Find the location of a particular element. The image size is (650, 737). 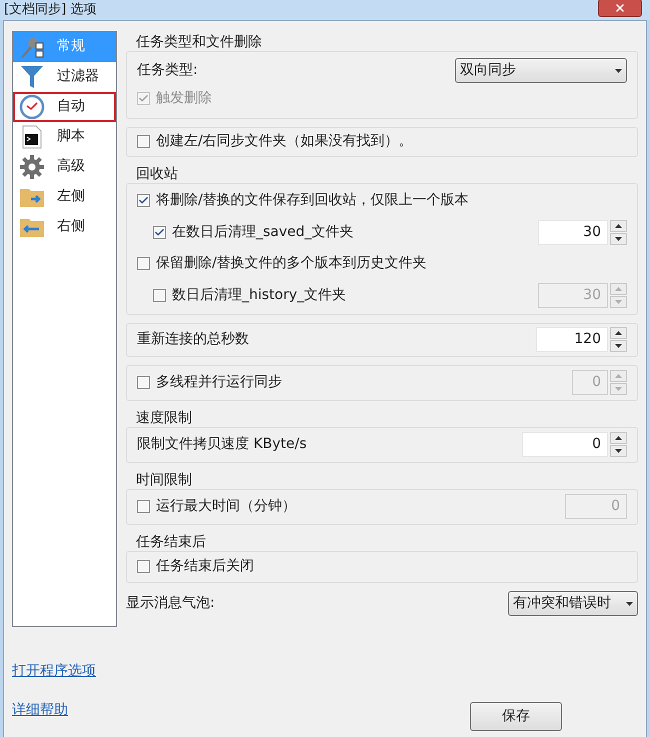

category-item: 过滤器 is located at coordinates (64, 77).